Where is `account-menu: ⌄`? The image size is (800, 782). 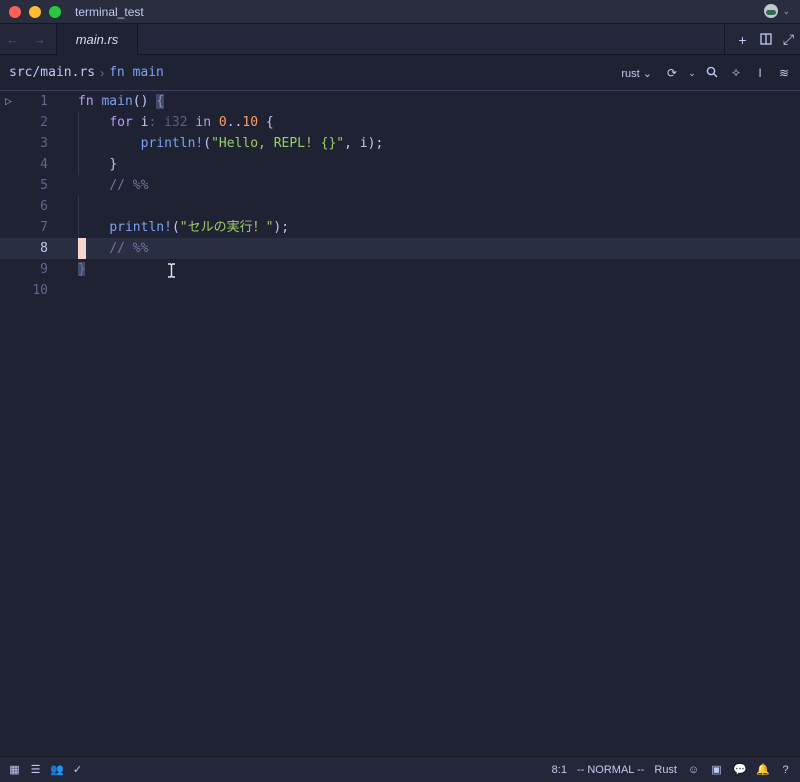 account-menu: ⌄ is located at coordinates (777, 11).